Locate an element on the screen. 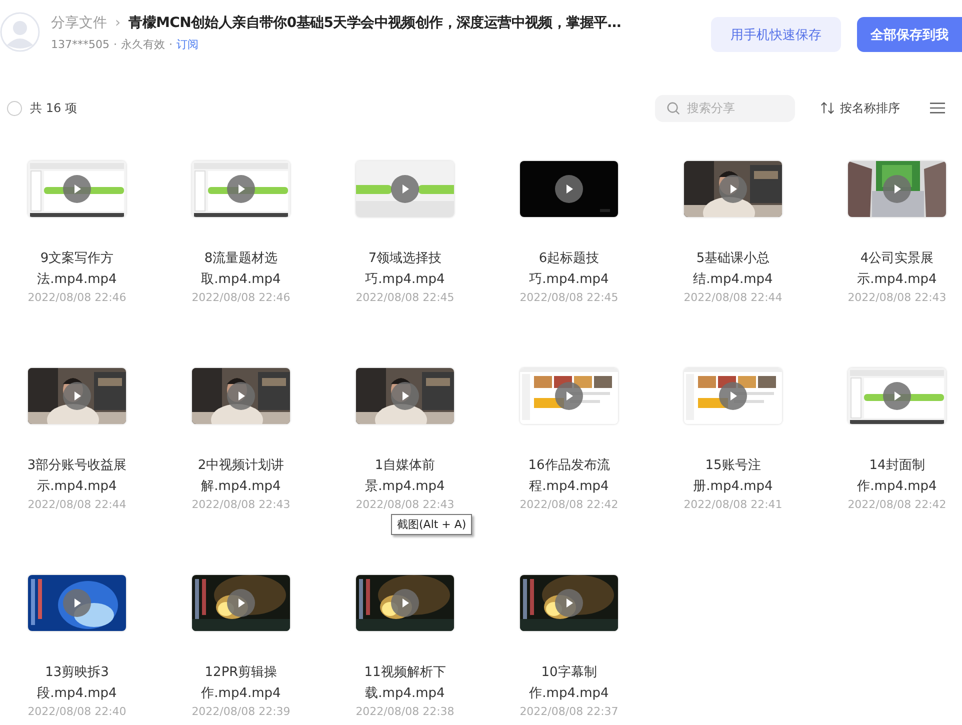 The height and width of the screenshot is (725, 962). item-count: 共 16 项 is located at coordinates (53, 108).